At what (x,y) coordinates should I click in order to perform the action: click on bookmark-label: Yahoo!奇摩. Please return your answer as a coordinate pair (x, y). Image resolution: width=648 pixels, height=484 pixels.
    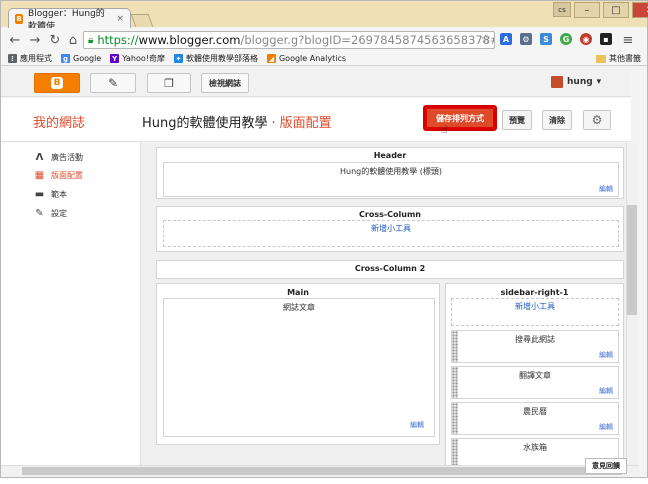
    Looking at the image, I should click on (143, 58).